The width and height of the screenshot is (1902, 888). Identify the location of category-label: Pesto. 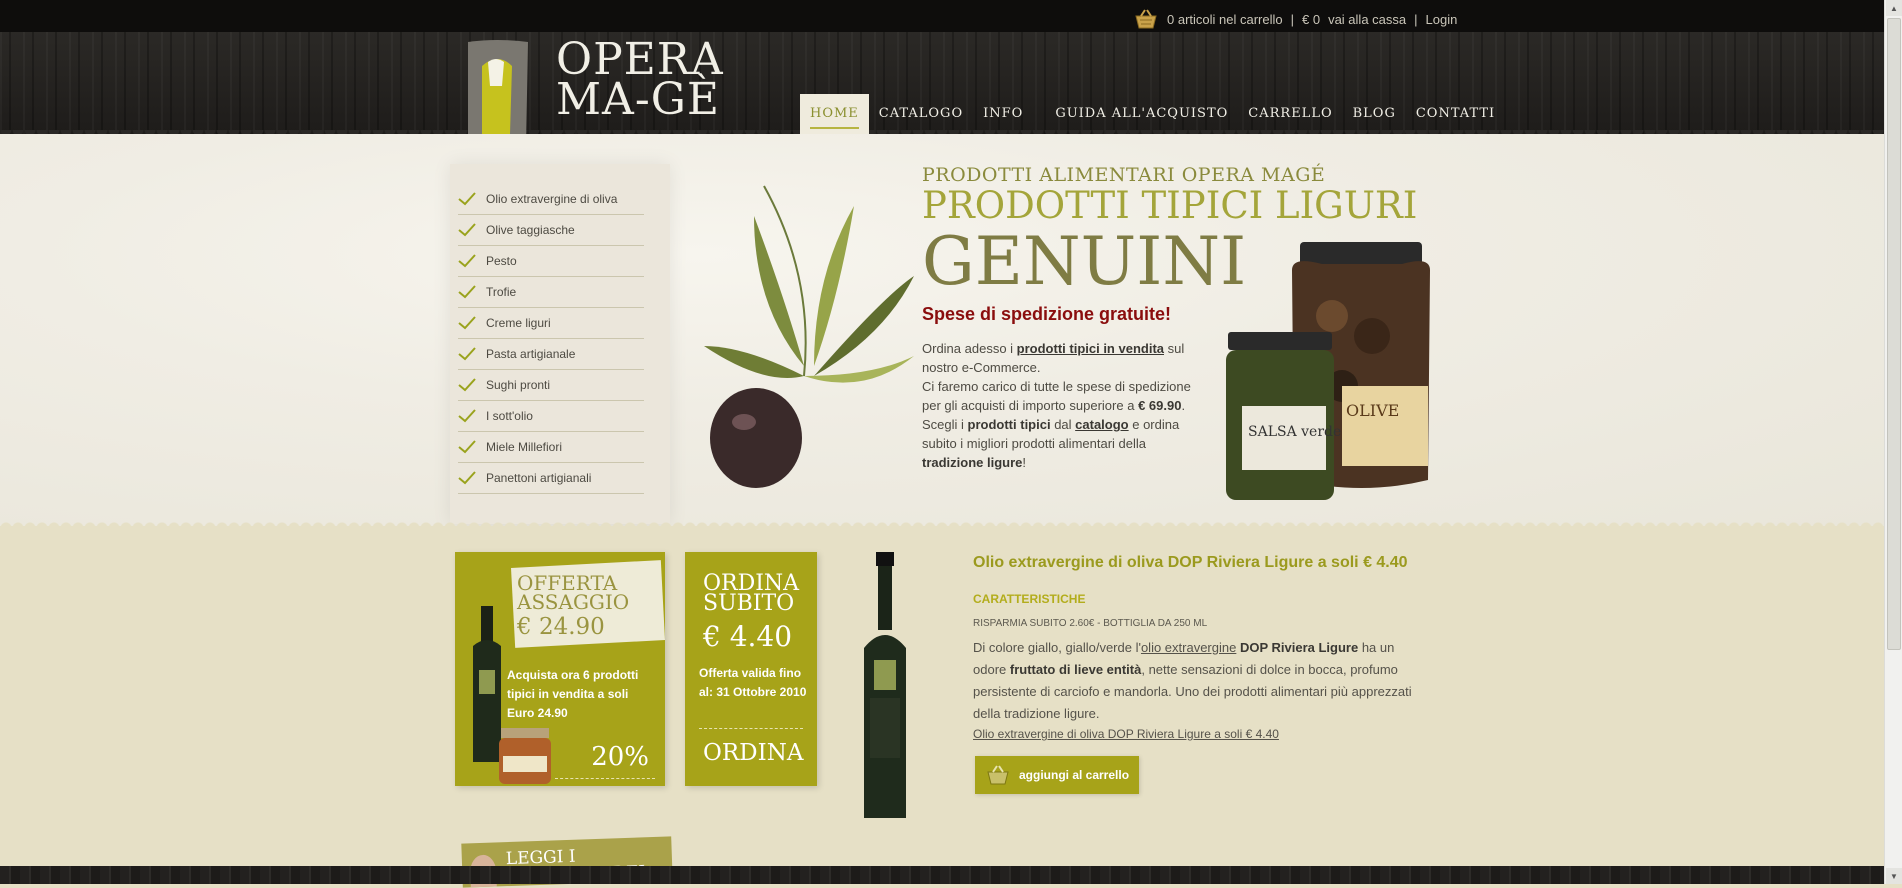
(501, 261).